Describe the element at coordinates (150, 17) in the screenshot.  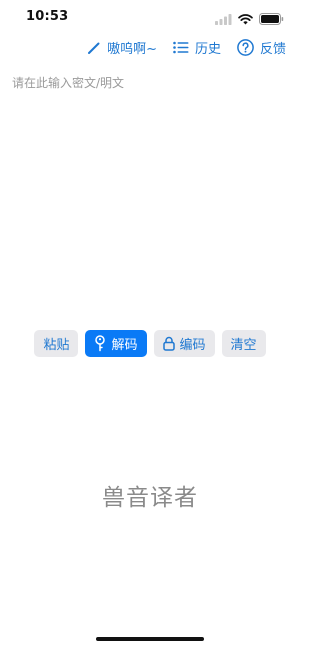
I see `status-bar: 10:53` at that location.